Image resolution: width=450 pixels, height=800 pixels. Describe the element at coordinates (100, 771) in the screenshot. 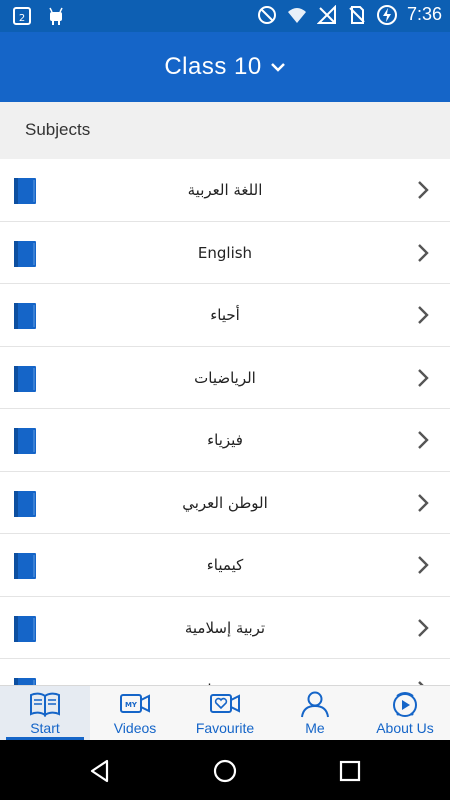

I see `back-icon` at that location.